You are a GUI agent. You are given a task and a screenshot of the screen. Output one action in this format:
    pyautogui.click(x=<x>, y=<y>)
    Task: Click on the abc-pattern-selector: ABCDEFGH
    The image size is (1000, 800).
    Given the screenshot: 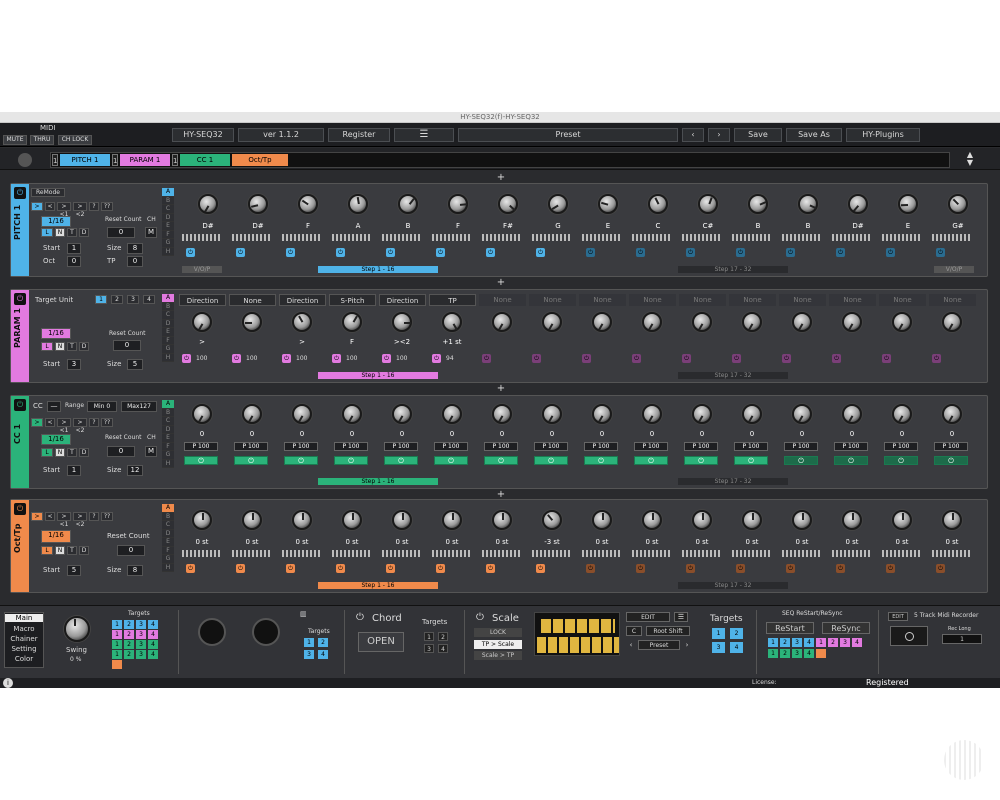 What is the action you would take?
    pyautogui.click(x=168, y=538)
    